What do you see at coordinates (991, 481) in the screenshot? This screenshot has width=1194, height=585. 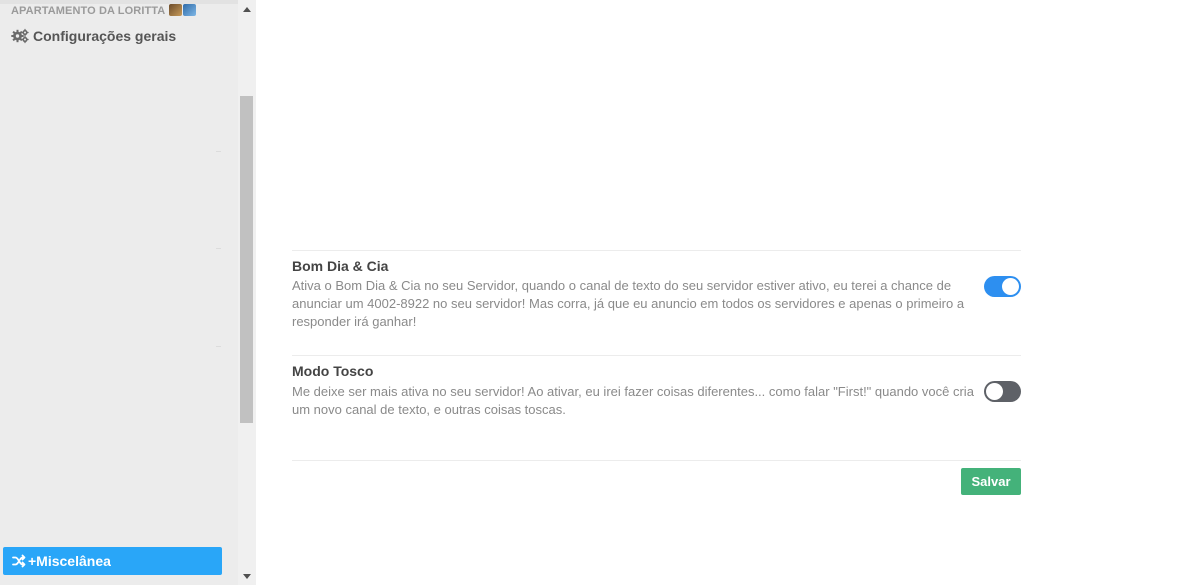 I see `save-button: Salvar` at bounding box center [991, 481].